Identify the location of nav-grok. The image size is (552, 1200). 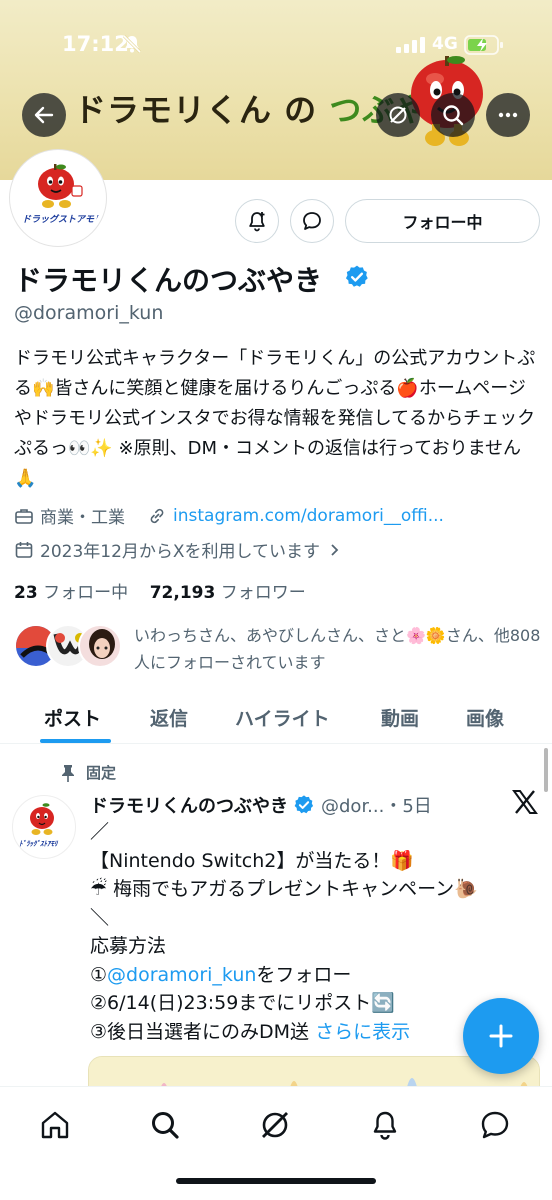
(275, 1125).